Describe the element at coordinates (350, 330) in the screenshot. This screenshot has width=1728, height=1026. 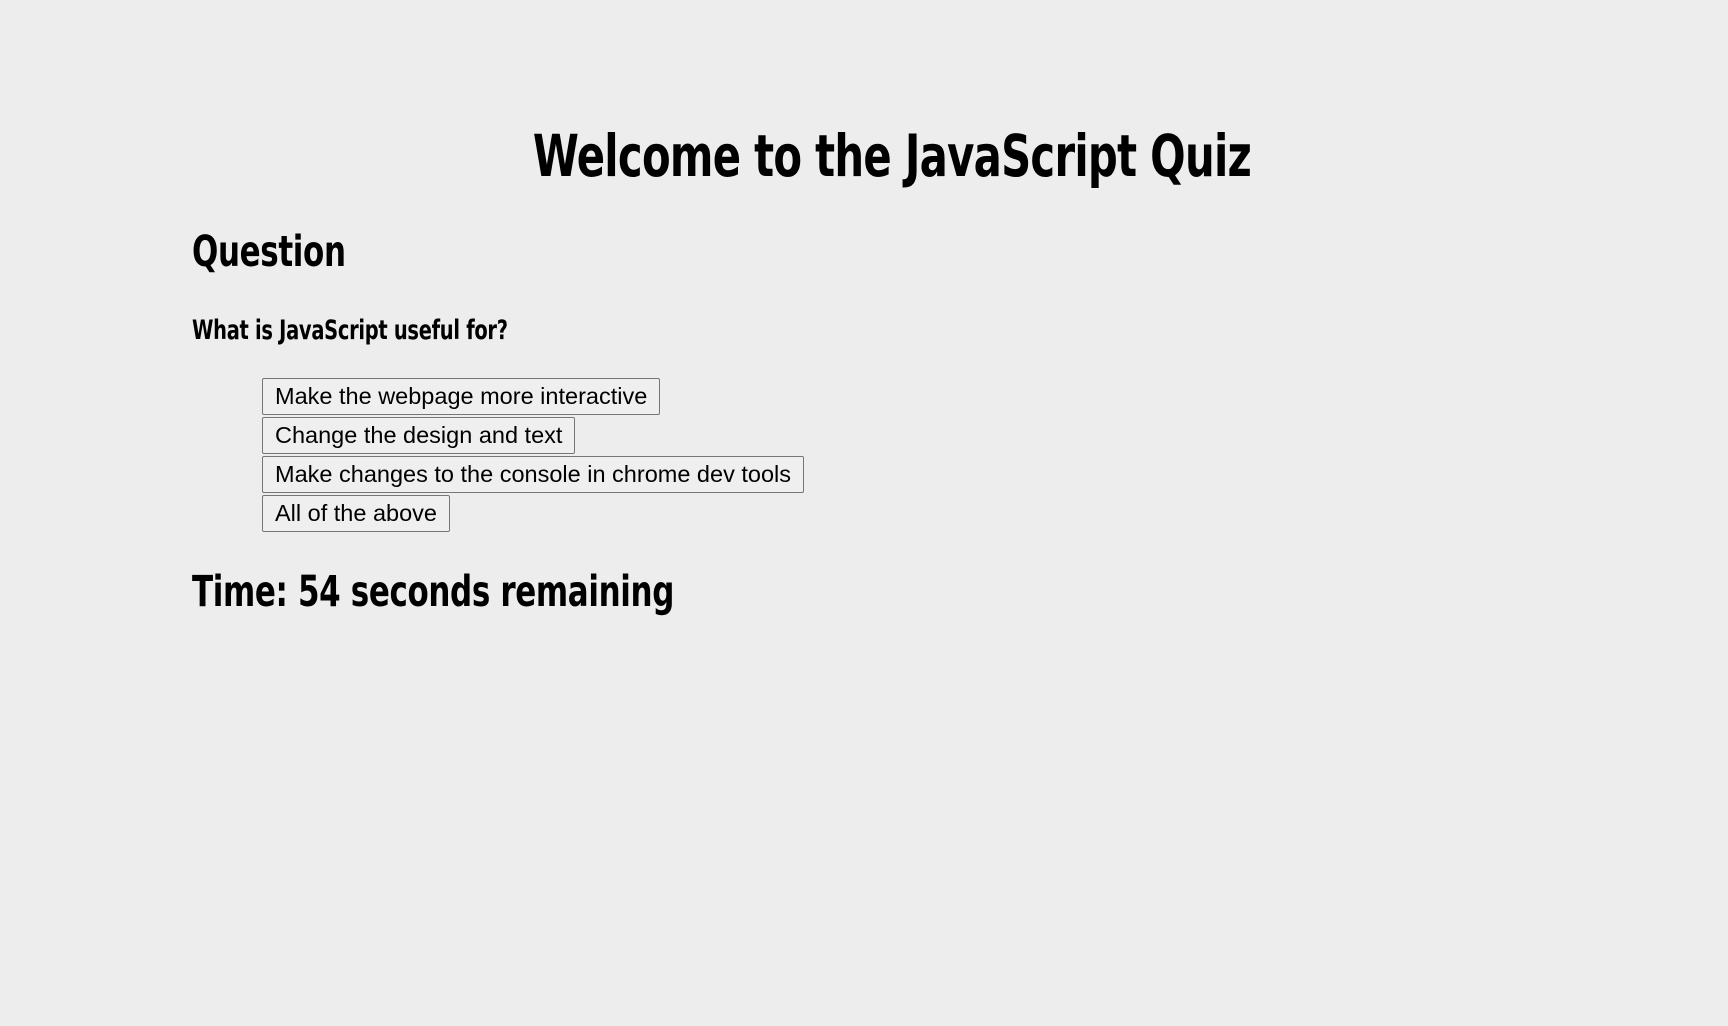
I see `question-text: What is JavaScript useful for?` at that location.